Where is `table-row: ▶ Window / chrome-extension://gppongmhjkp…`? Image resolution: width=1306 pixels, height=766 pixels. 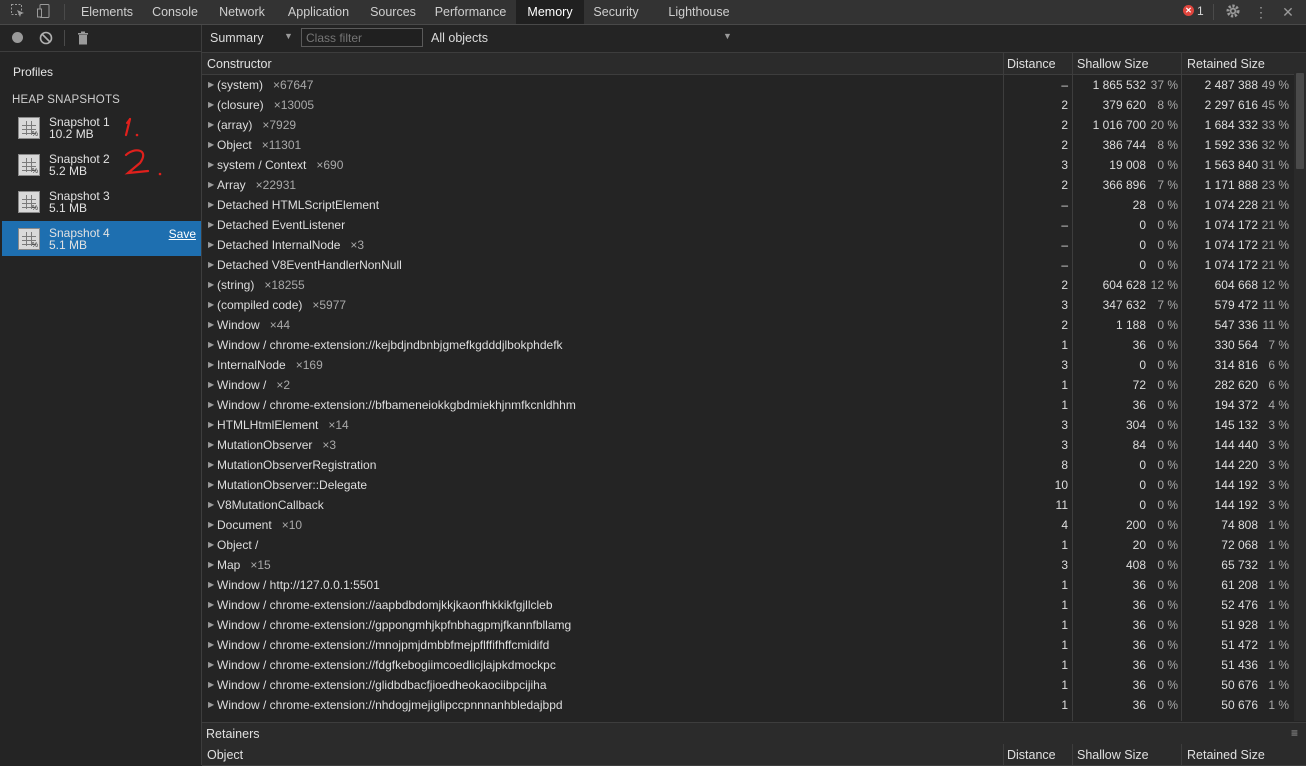 table-row: ▶ Window / chrome-extension://gppongmhjkp… is located at coordinates (754, 625).